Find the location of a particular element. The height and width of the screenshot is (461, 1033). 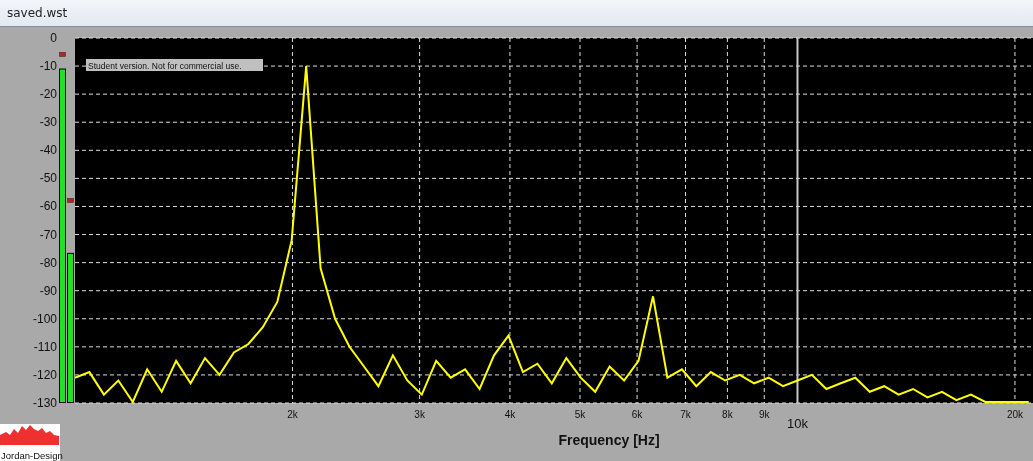

x-tick-label: 3k is located at coordinates (419, 414).